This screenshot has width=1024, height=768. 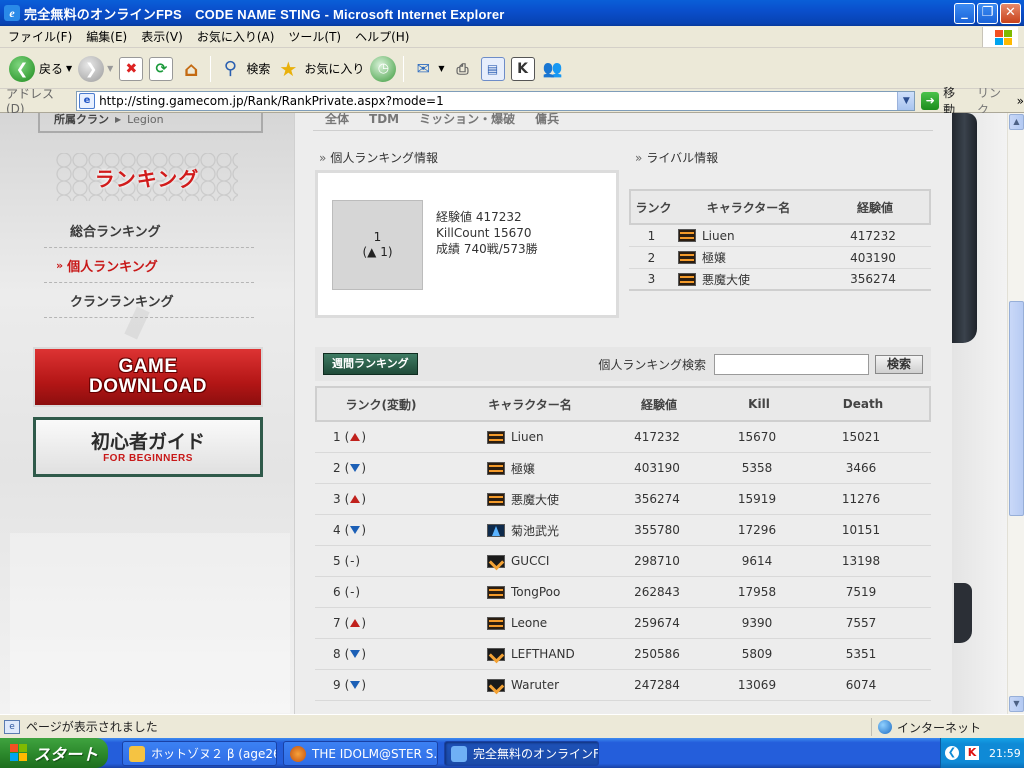 I want to click on exp-cell: 298710, so click(x=657, y=561).